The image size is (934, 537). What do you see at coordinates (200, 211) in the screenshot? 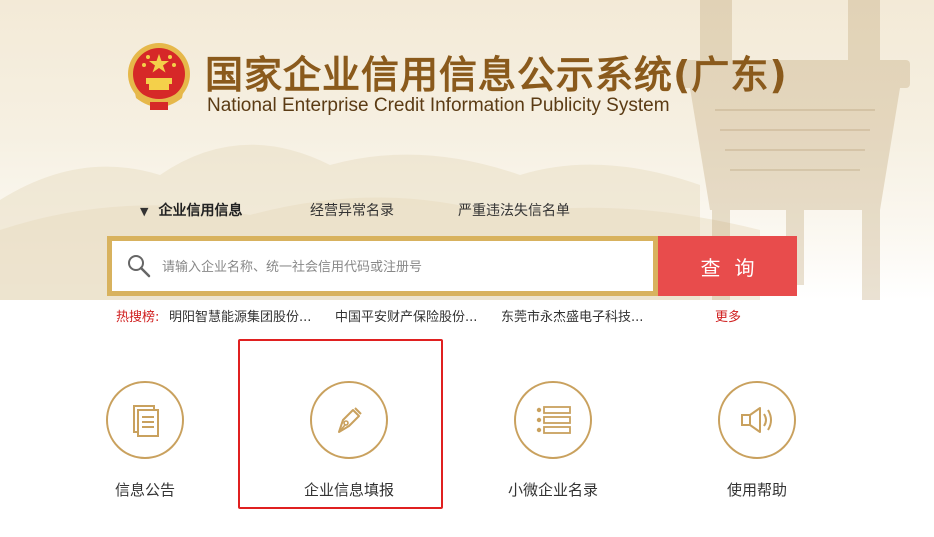
I see `tab-label: 企业信用信息` at bounding box center [200, 211].